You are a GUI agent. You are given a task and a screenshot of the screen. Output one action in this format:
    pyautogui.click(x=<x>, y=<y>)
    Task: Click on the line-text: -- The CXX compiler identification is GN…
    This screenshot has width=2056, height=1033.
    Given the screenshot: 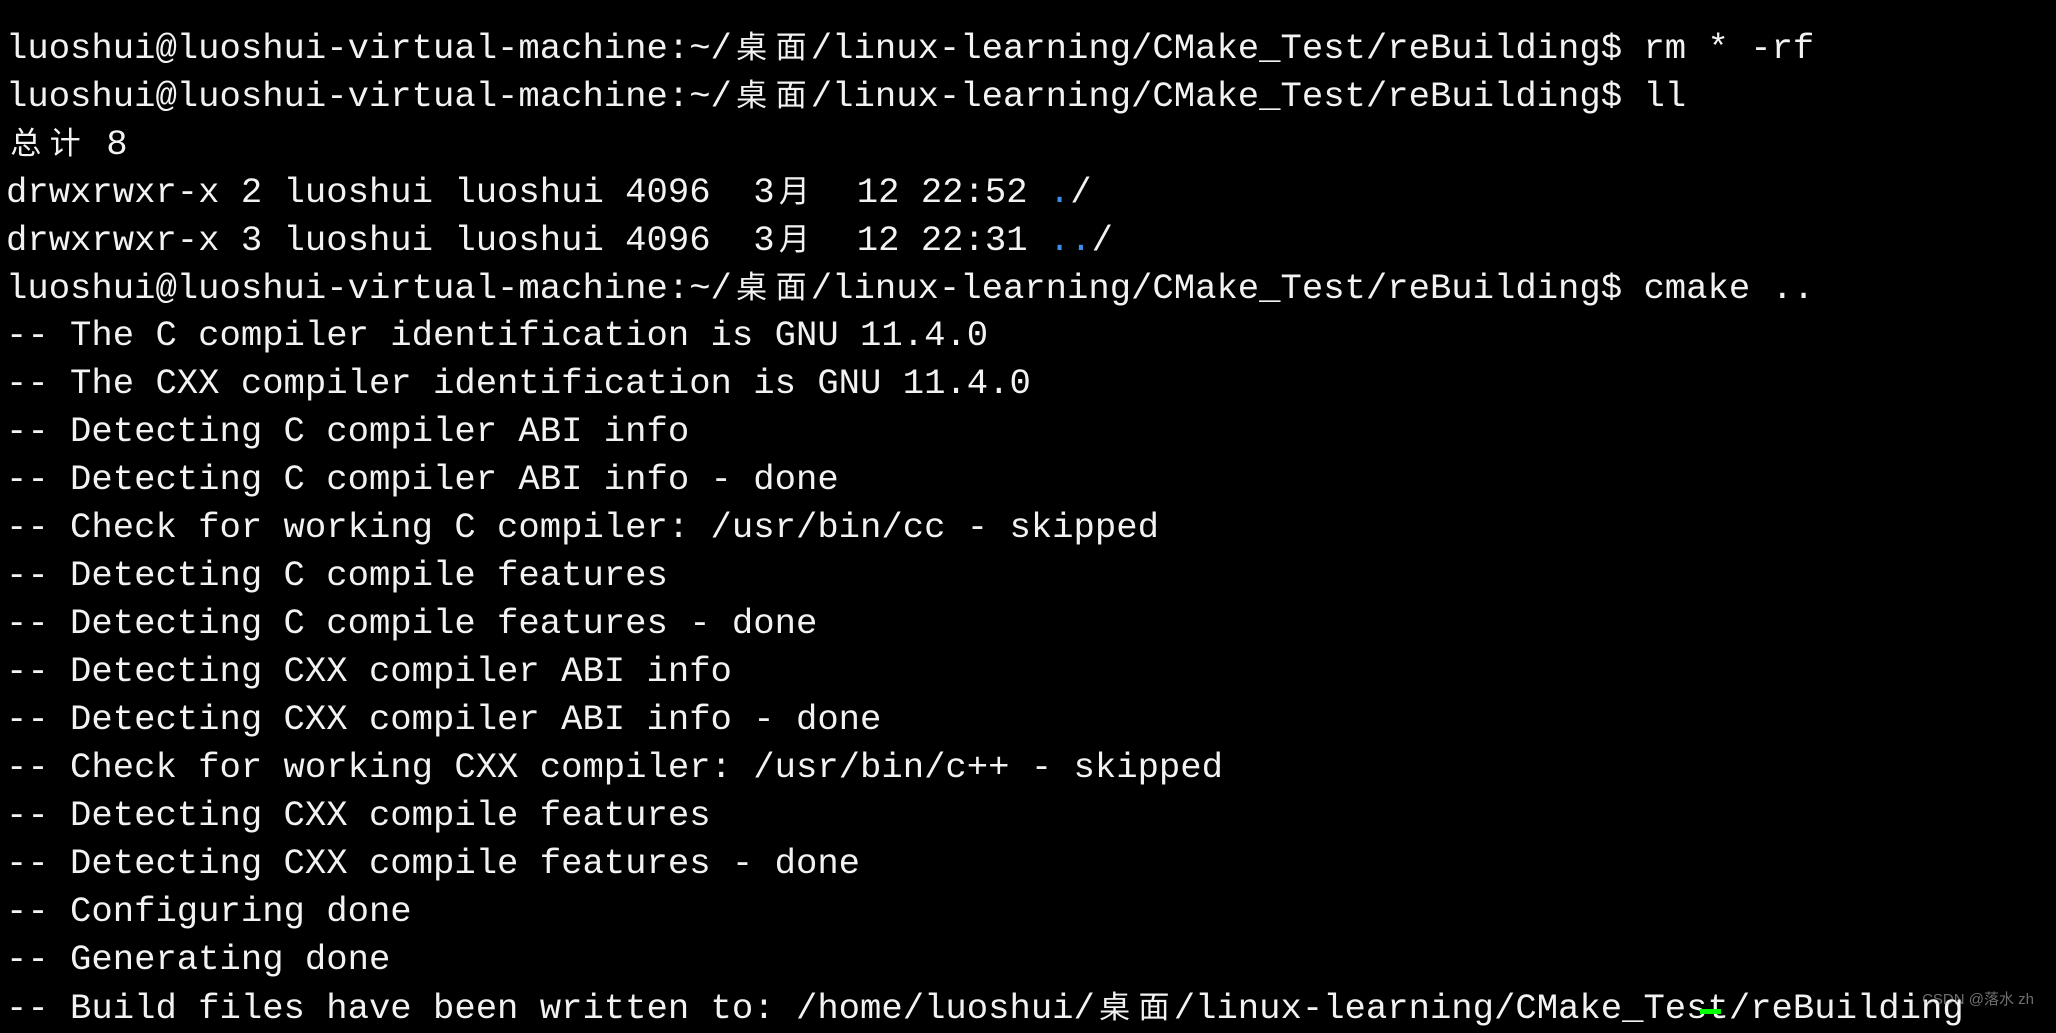 What is the action you would take?
    pyautogui.click(x=518, y=383)
    